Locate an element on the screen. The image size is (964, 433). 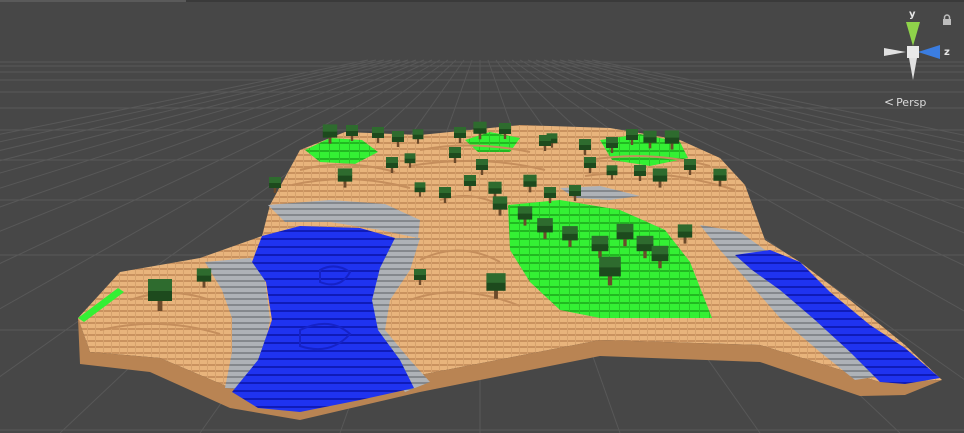
y-axis-label: y is located at coordinates (912, 14).